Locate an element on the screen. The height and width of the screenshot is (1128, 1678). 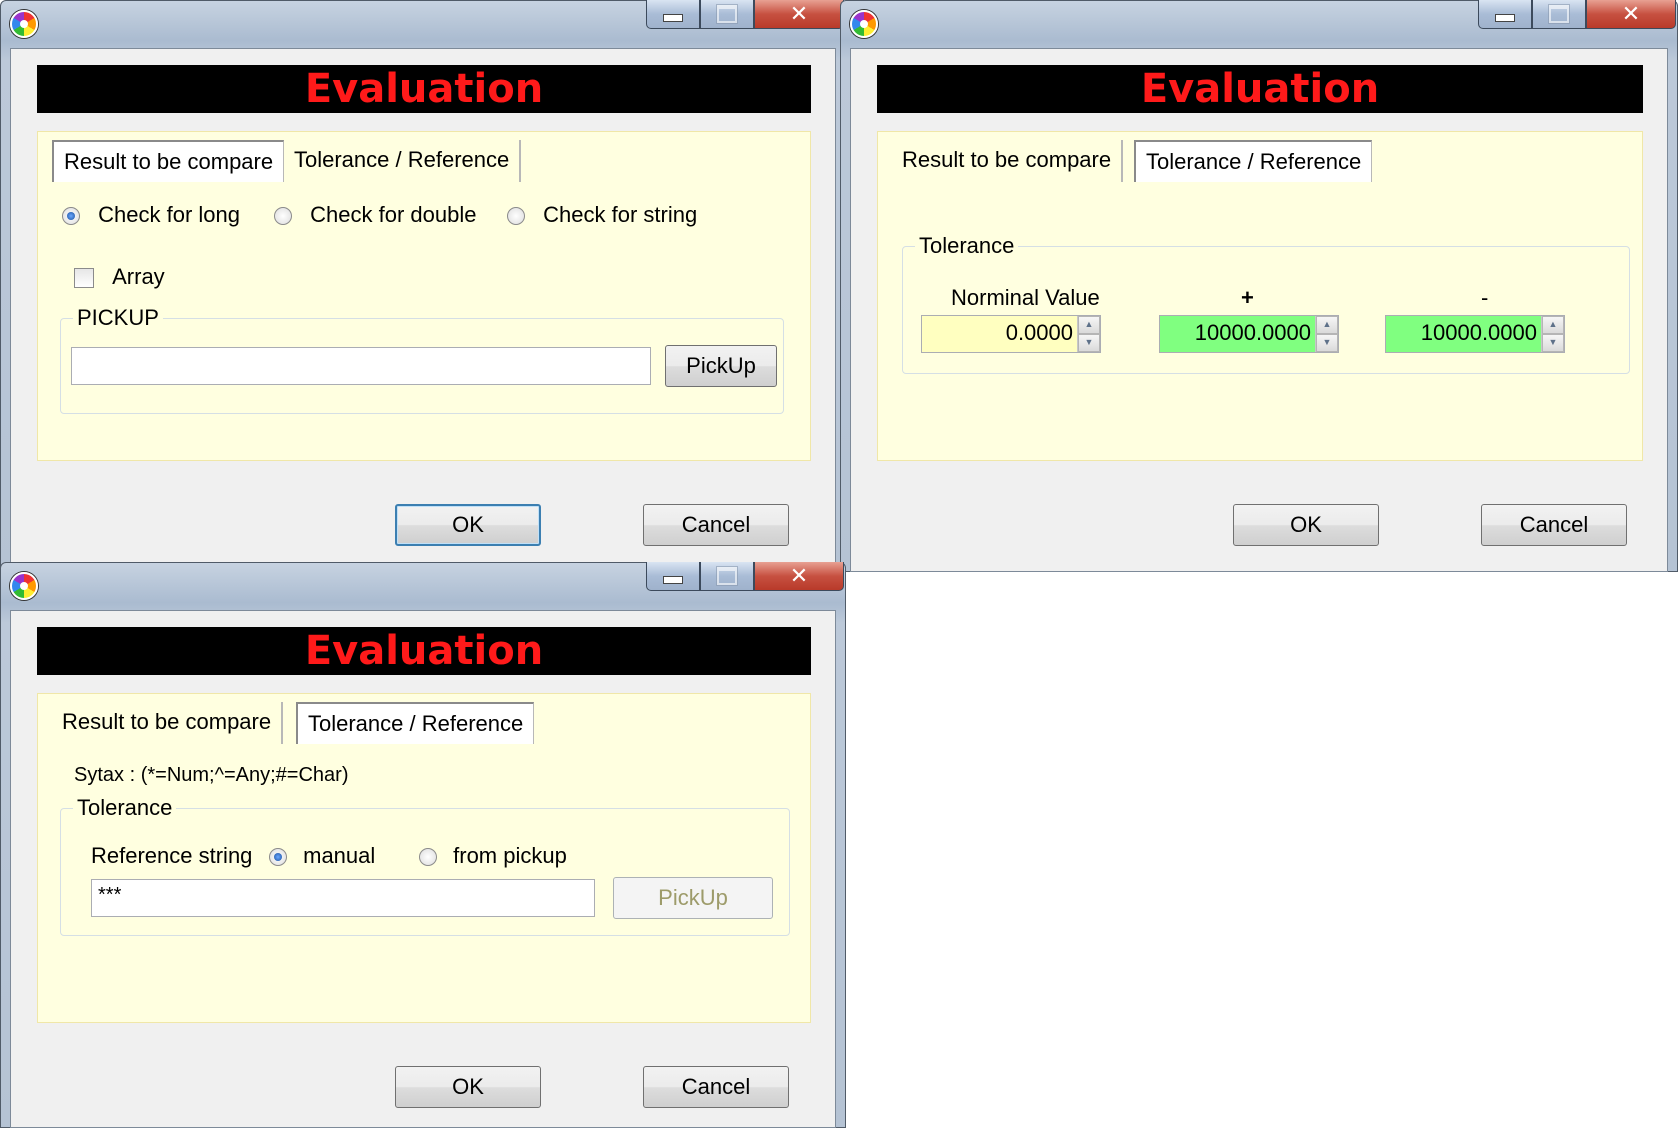
nominal-value-label: Norminal Value is located at coordinates (1025, 297).